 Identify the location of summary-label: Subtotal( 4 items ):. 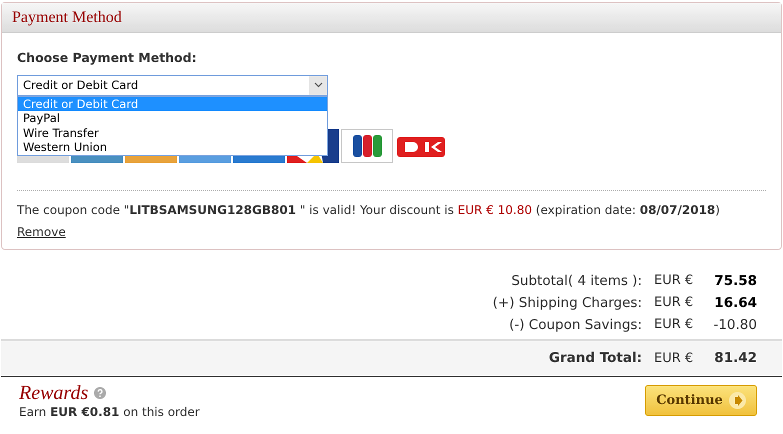
(576, 281).